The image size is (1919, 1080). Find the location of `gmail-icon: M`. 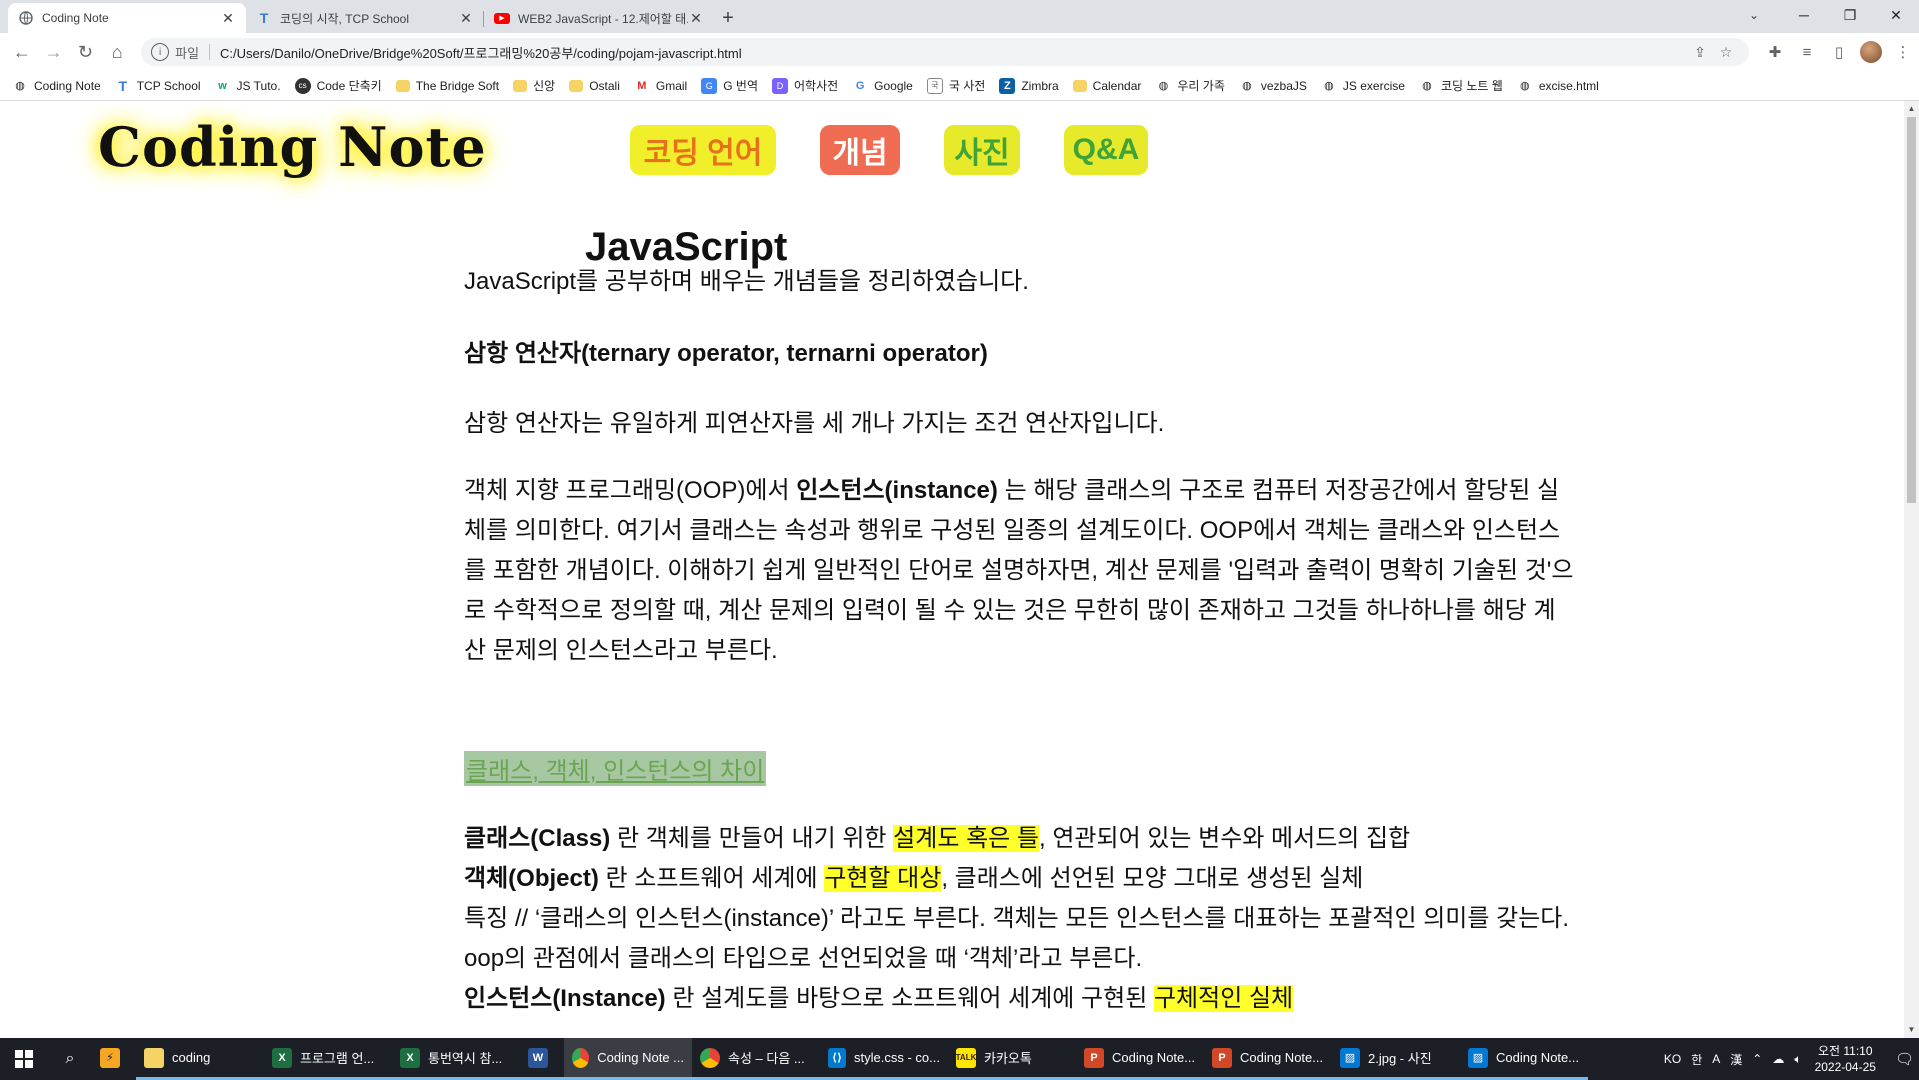

gmail-icon: M is located at coordinates (642, 85).